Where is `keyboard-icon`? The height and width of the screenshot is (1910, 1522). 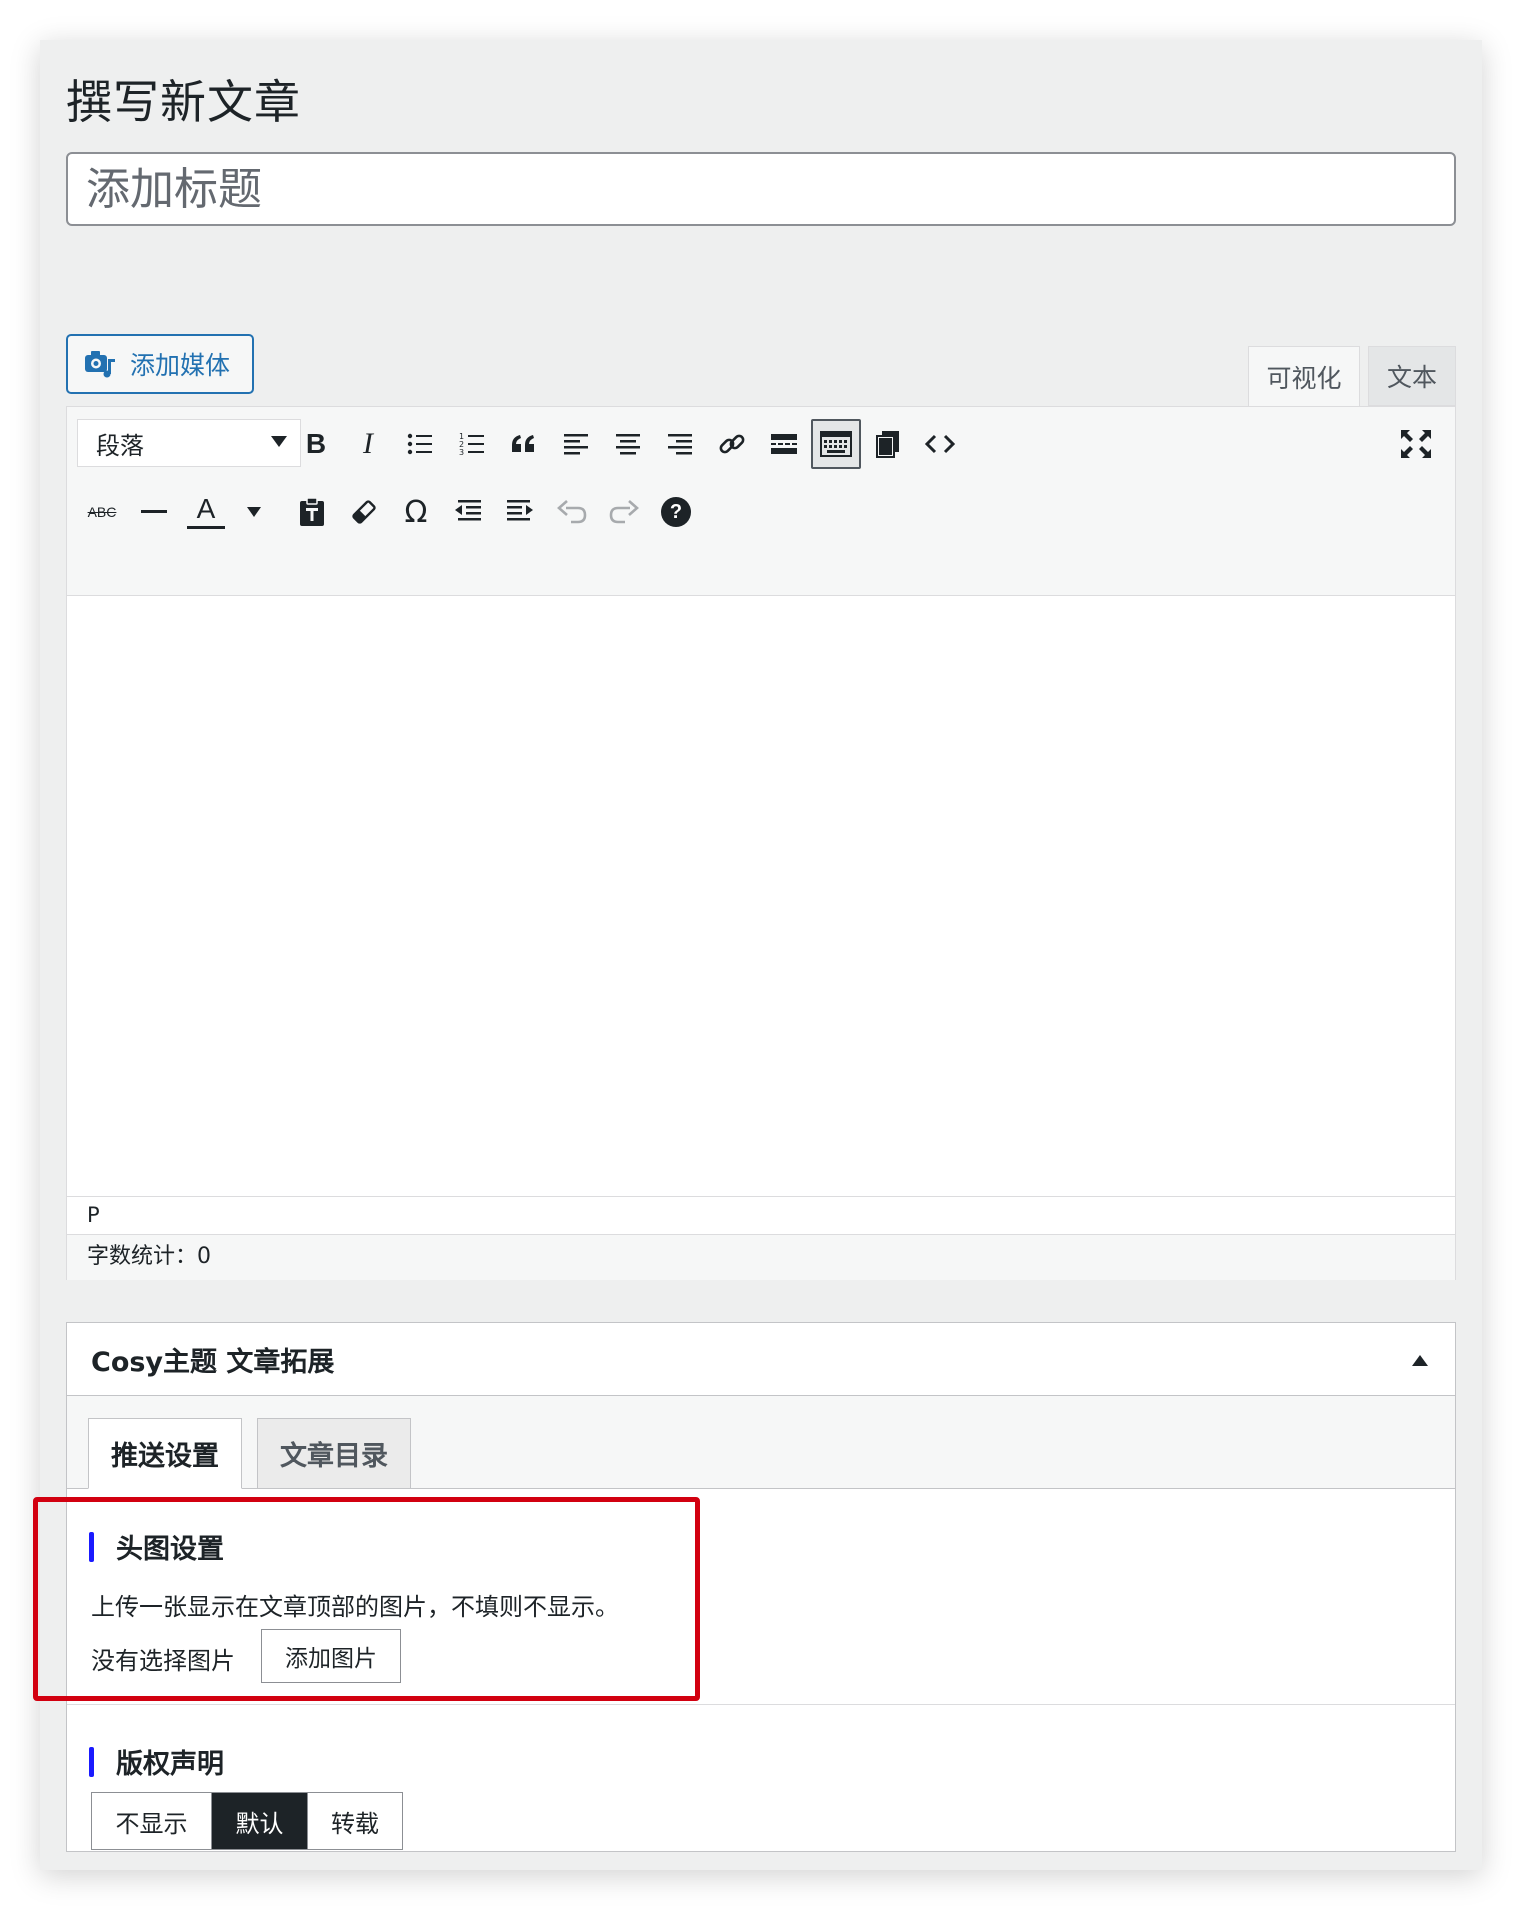
keyboard-icon is located at coordinates (836, 444).